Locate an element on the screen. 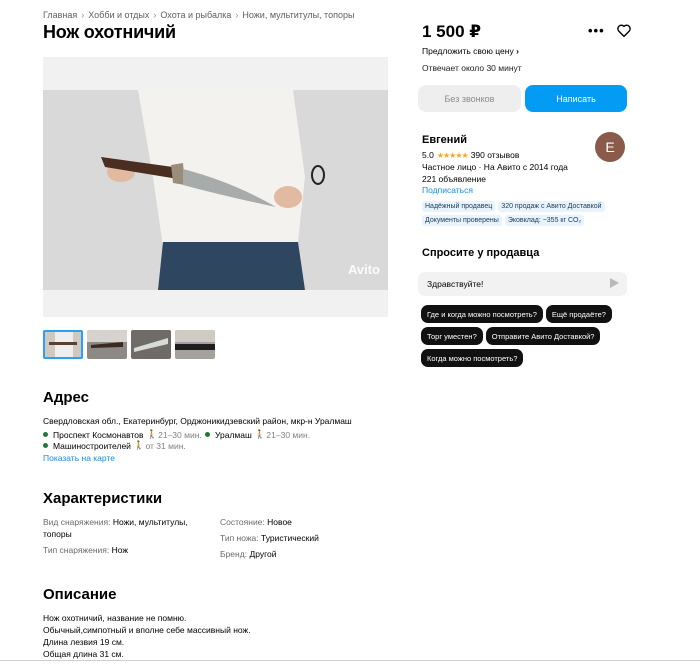 This screenshot has height=664, width=700. char-item: Бренд: Другой is located at coordinates (248, 554).